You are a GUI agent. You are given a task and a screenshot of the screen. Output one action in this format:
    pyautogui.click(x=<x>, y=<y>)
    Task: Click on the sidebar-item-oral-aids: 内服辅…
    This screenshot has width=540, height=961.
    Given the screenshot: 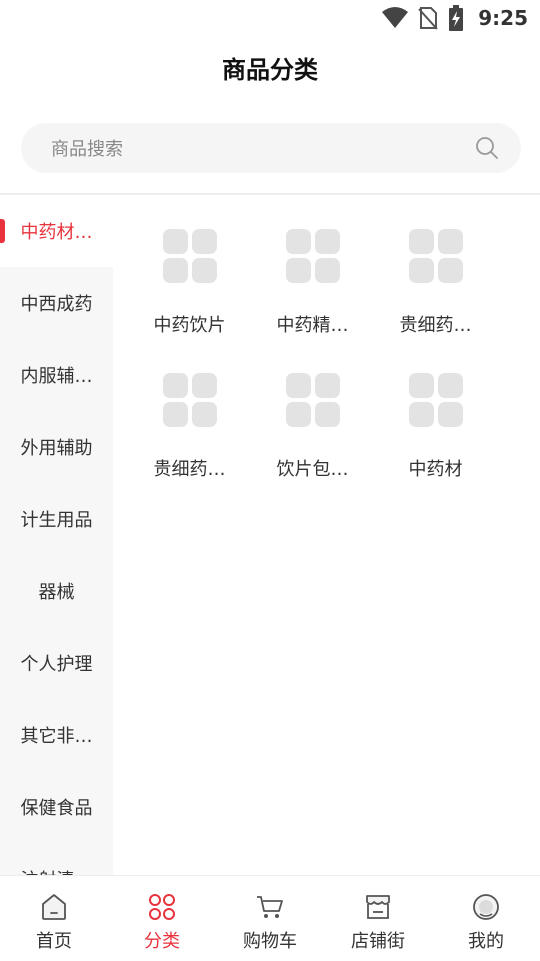 What is the action you would take?
    pyautogui.click(x=56, y=375)
    